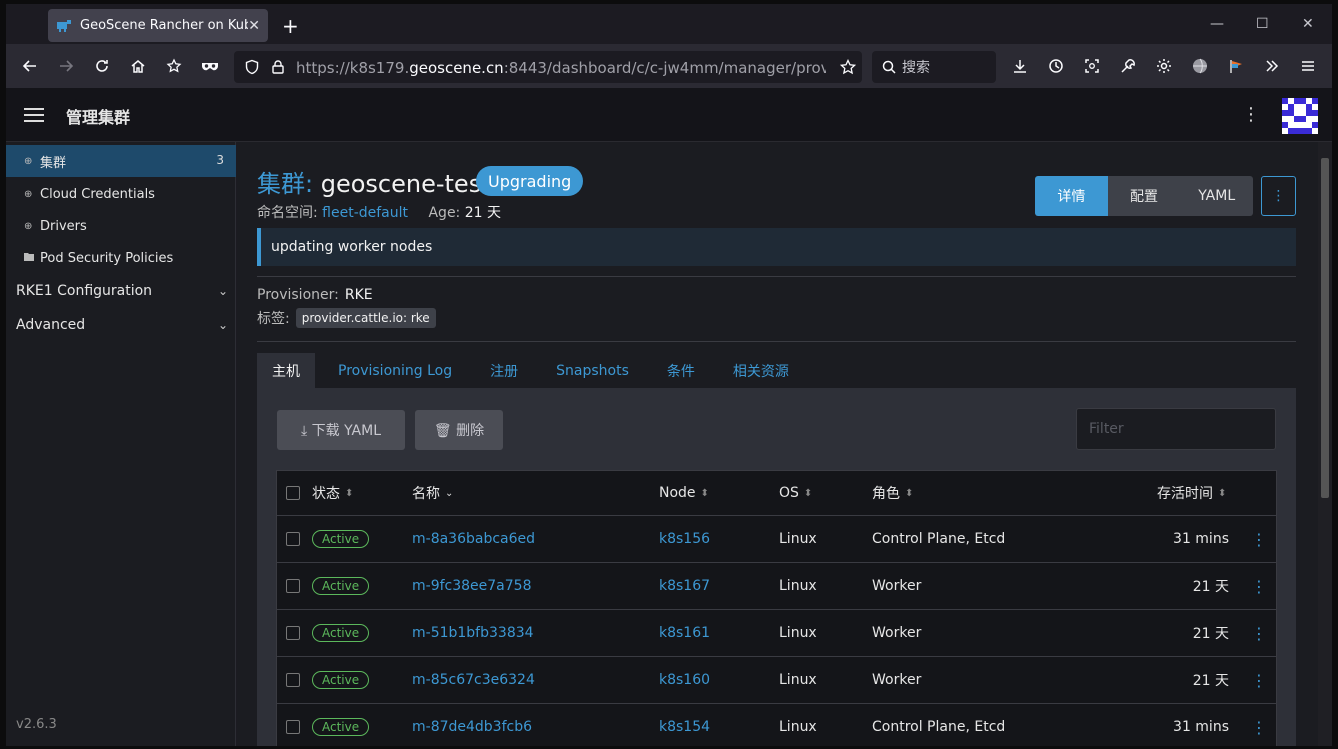 The width and height of the screenshot is (1338, 749). Describe the element at coordinates (1325, 328) in the screenshot. I see `scrollbar-thumb` at that location.